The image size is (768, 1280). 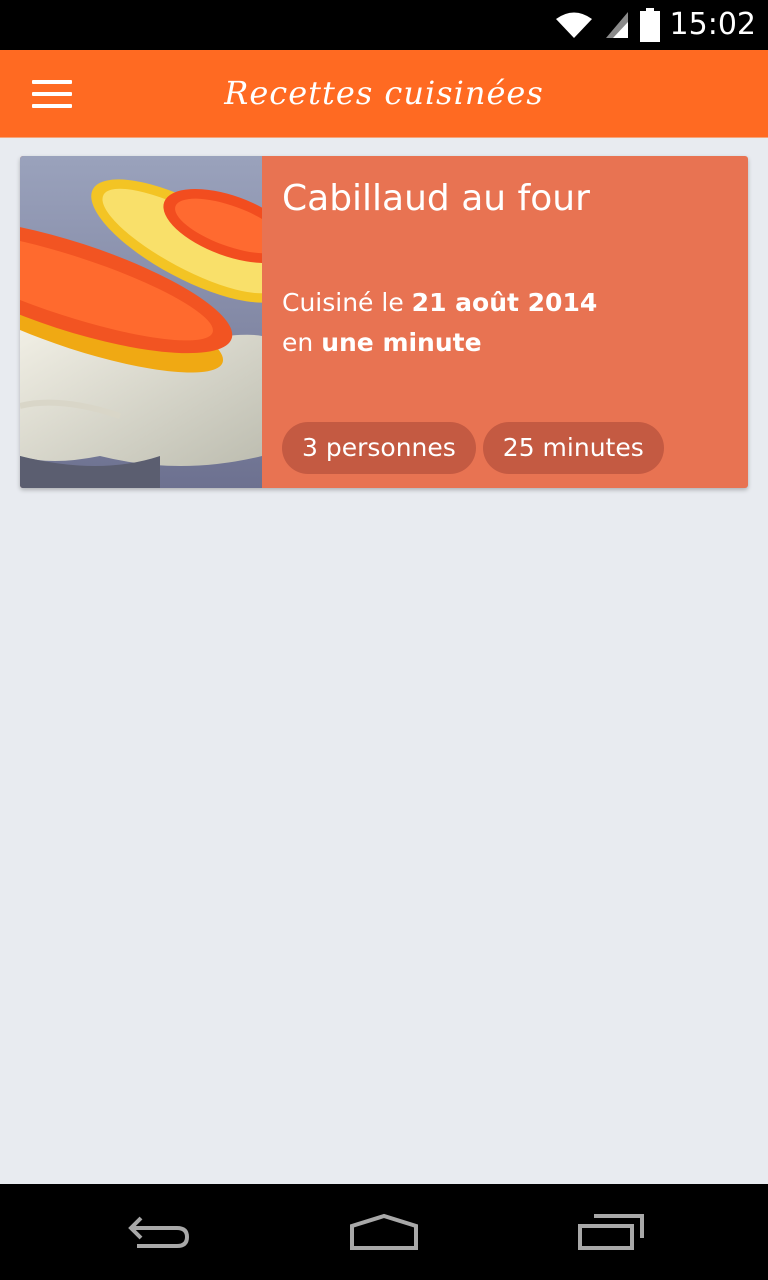 I want to click on status-time: 15:02, so click(x=712, y=24).